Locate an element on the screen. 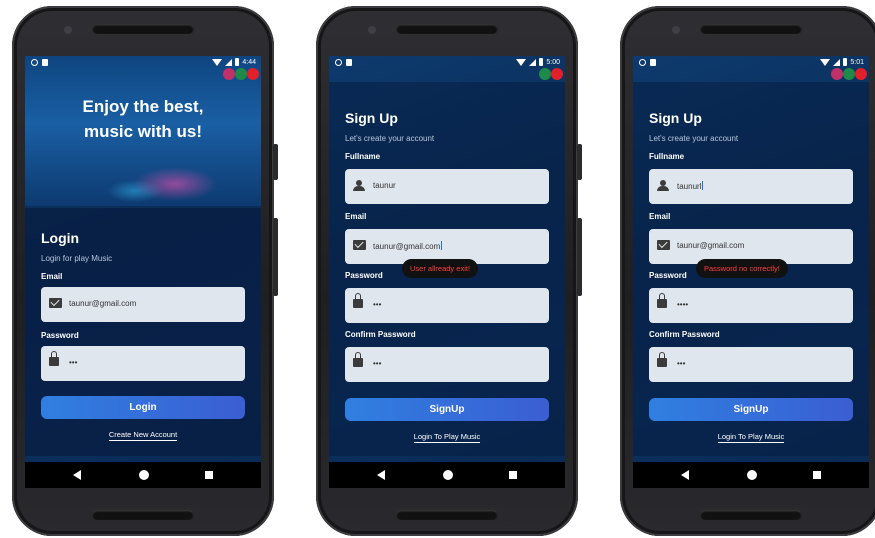  fullname-field: taunur is located at coordinates (447, 186).